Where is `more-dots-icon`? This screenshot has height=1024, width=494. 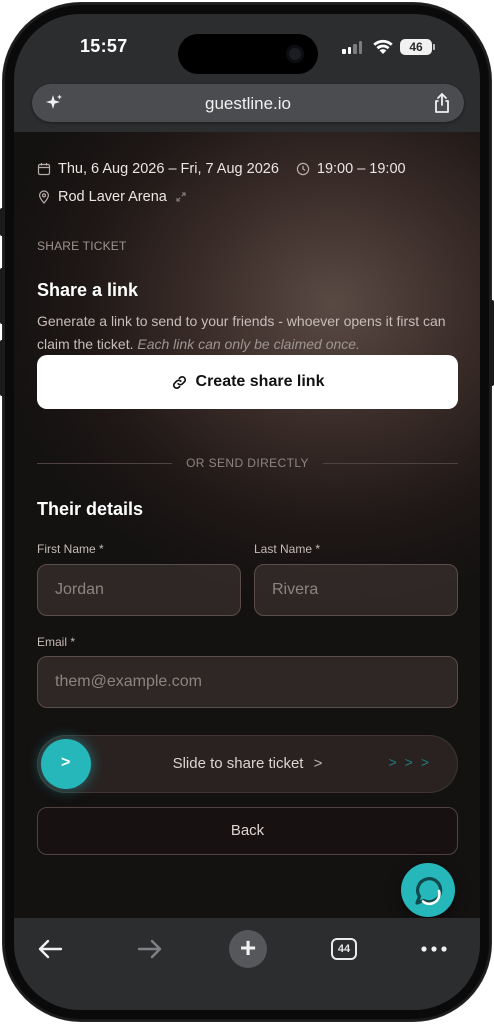
more-dots-icon is located at coordinates (434, 949).